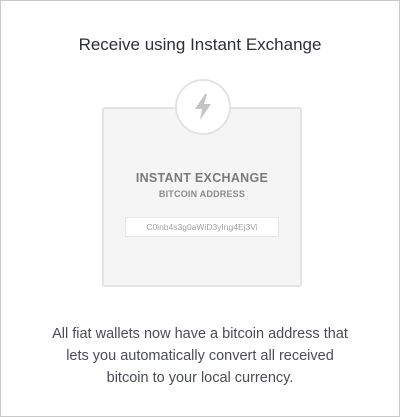 The width and height of the screenshot is (400, 417). I want to click on description-line: bitcoin to your local currency., so click(200, 378).